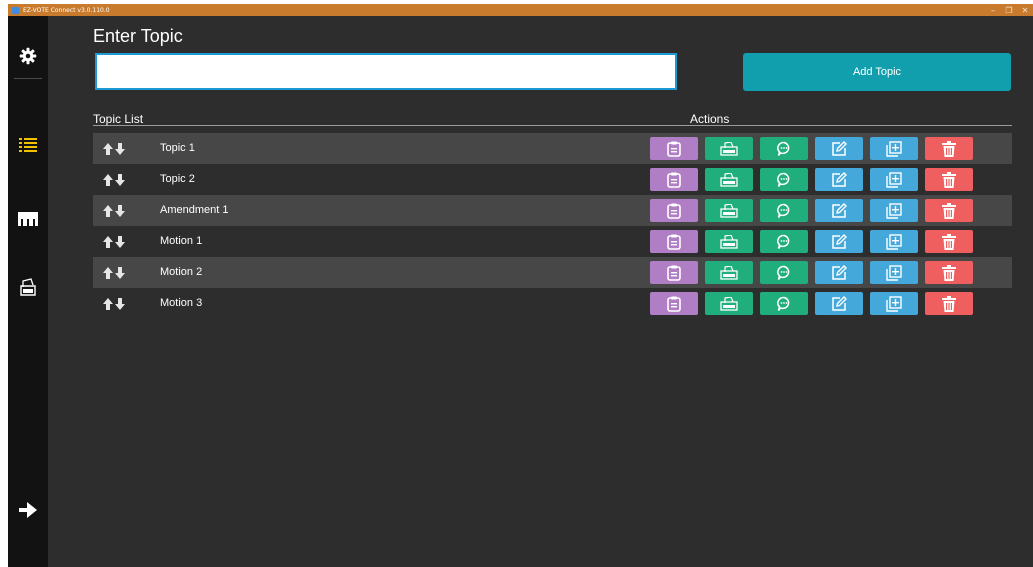 This screenshot has height=567, width=1033. Describe the element at coordinates (118, 119) in the screenshot. I see `column-header-topic-list: Topic List` at that location.